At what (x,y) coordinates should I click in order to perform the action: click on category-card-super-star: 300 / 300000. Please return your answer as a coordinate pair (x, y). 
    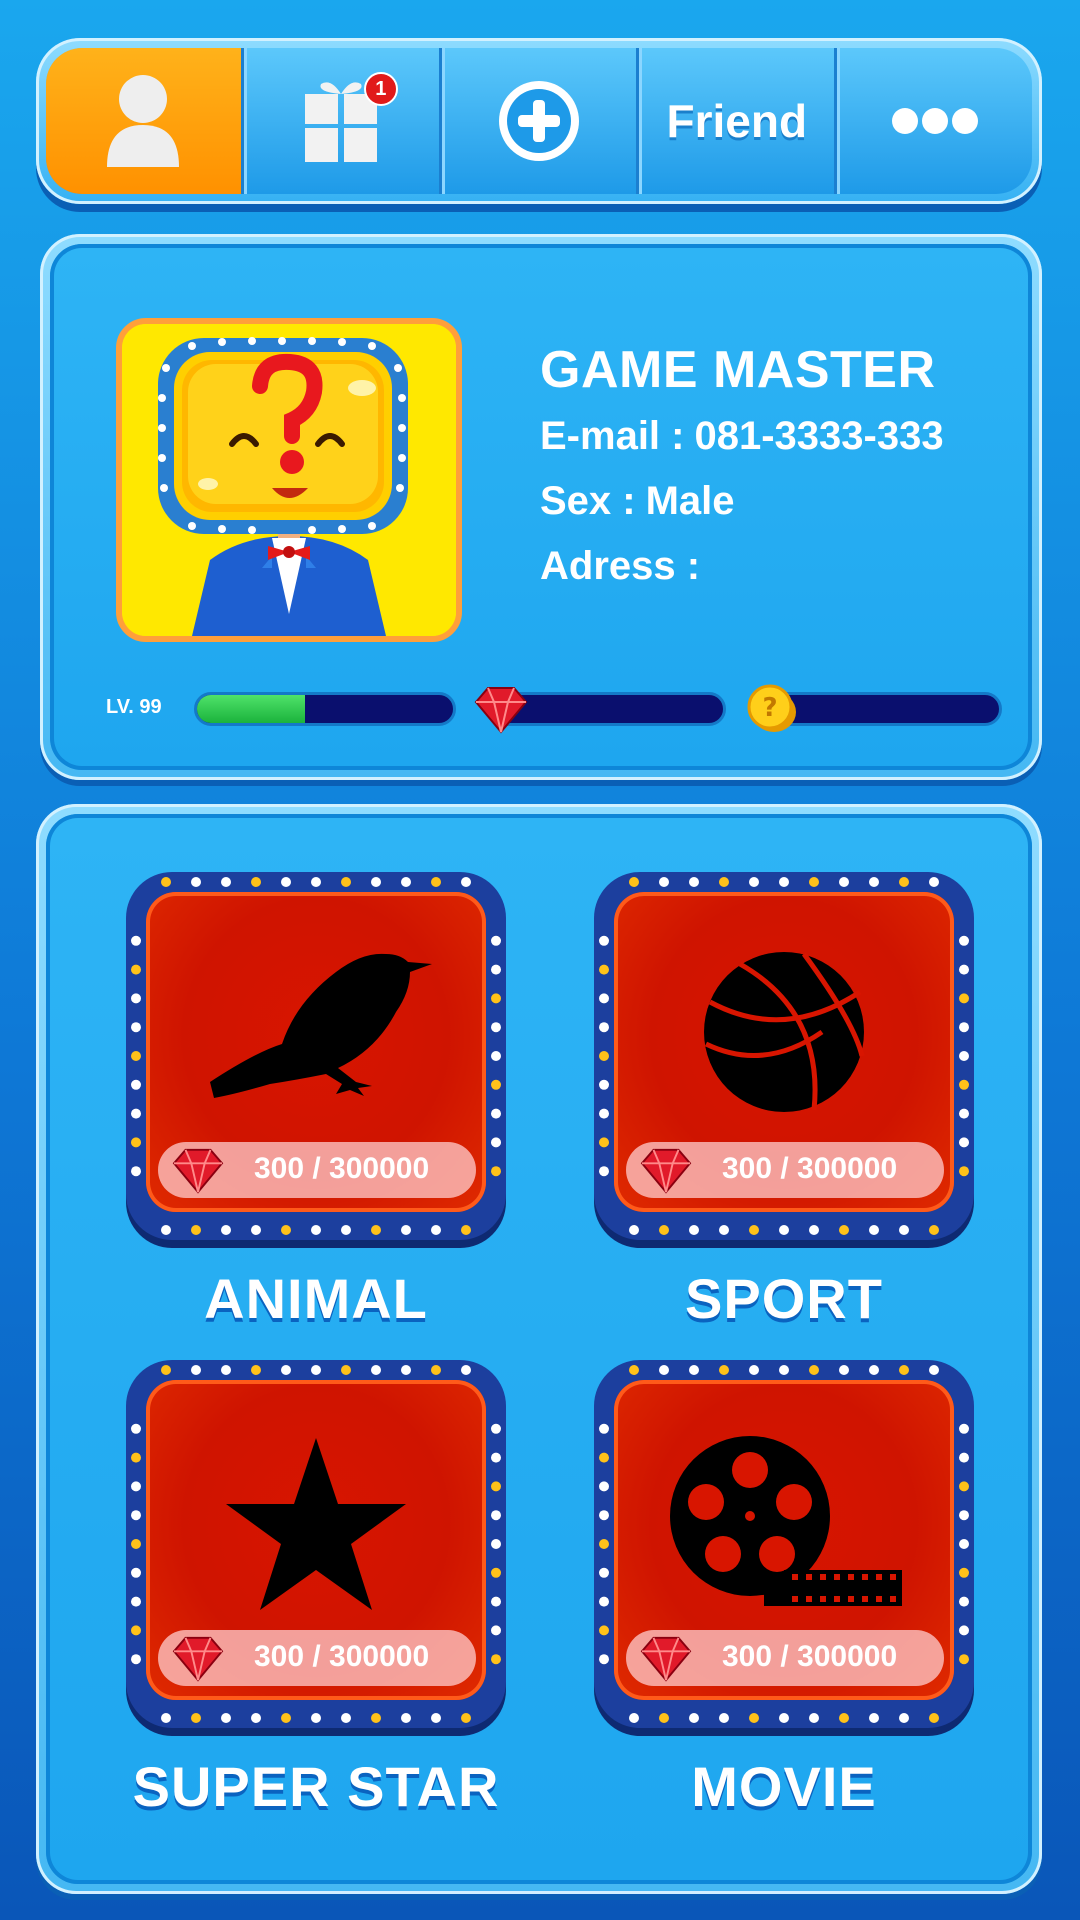
    Looking at the image, I should click on (316, 1544).